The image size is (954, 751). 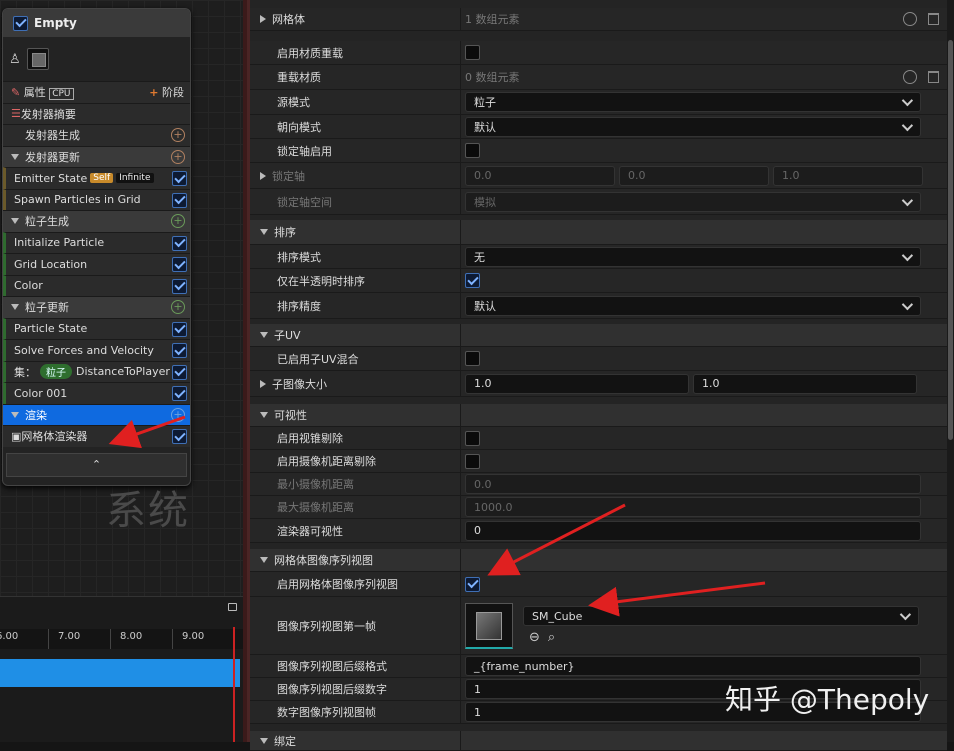 I want to click on property-row: 子UV, so click(x=598, y=335).